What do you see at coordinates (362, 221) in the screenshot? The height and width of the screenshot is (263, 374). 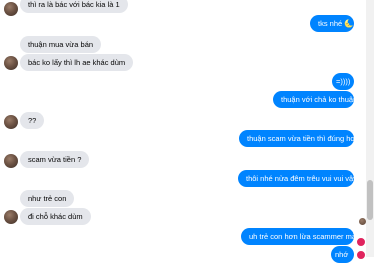 I see `seen-avatar-icon` at bounding box center [362, 221].